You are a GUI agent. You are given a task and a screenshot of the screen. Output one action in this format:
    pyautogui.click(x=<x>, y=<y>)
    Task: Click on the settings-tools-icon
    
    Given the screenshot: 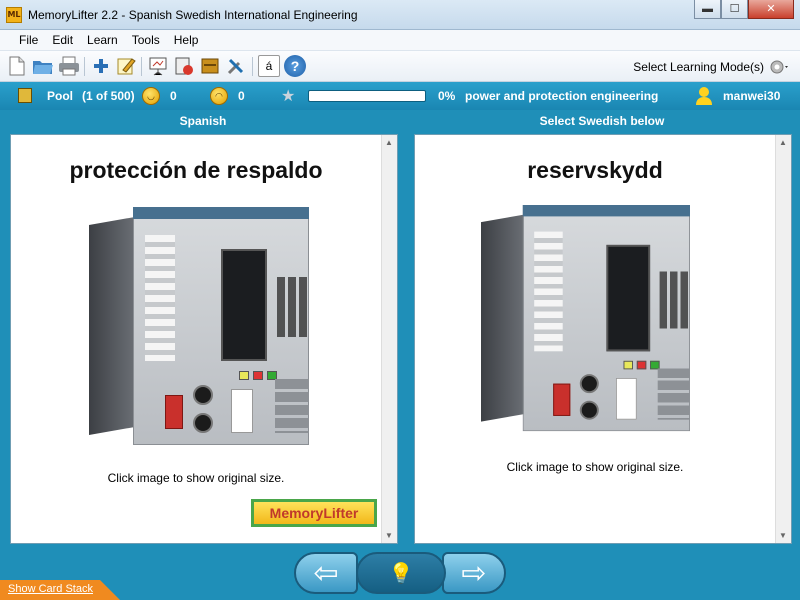 What is the action you would take?
    pyautogui.click(x=236, y=66)
    